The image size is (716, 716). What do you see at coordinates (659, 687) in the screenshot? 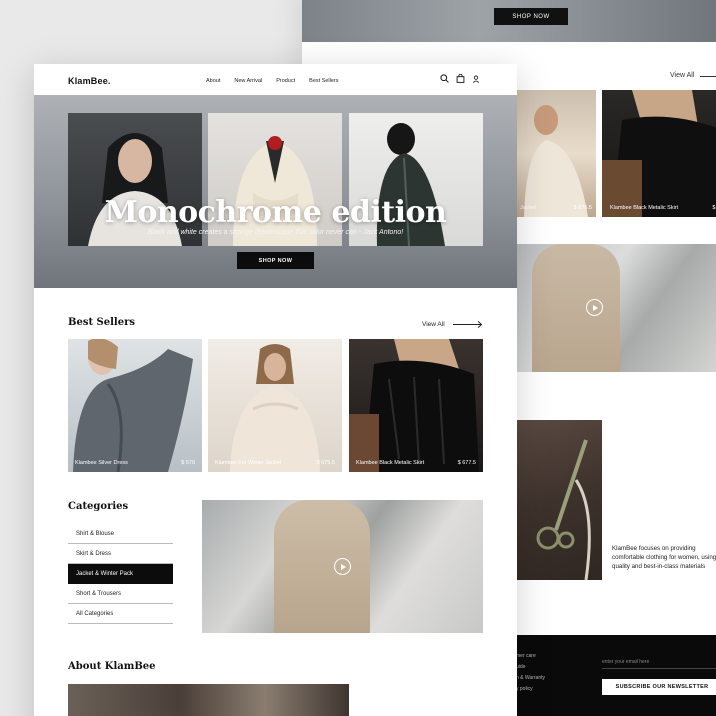
I see `subscribe-button: SUBSCRIBE OUR NEWSLETTER` at bounding box center [659, 687].